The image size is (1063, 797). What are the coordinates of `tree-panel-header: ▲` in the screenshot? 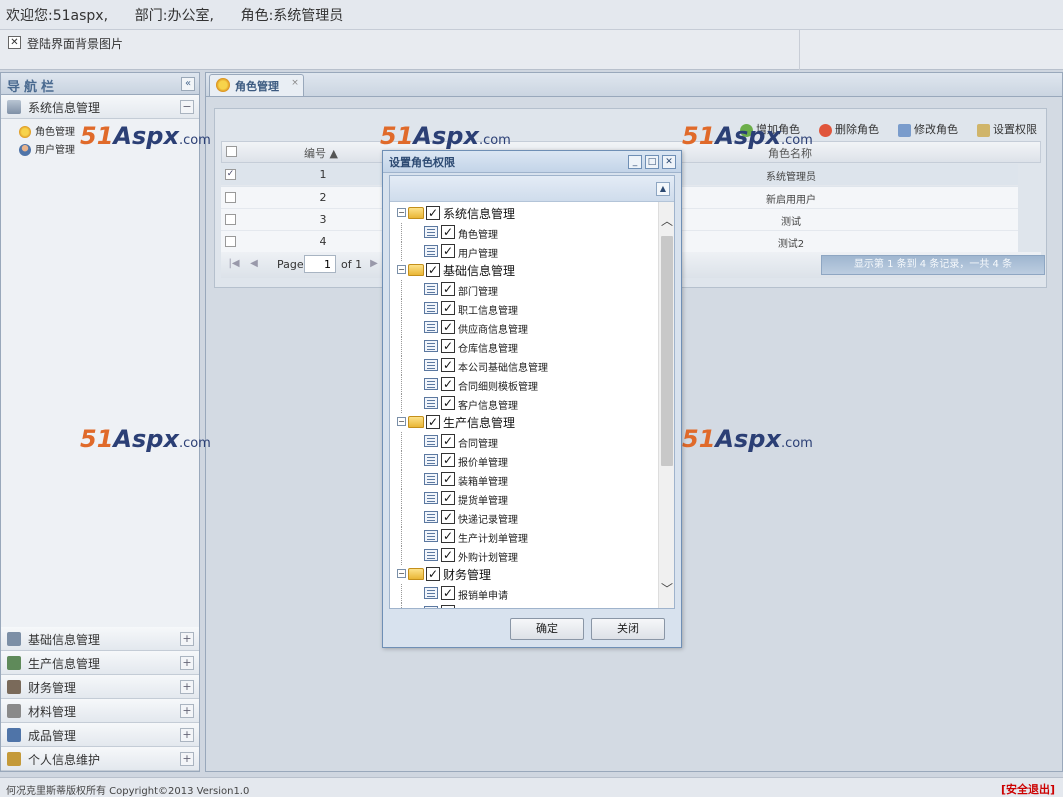 It's located at (532, 189).